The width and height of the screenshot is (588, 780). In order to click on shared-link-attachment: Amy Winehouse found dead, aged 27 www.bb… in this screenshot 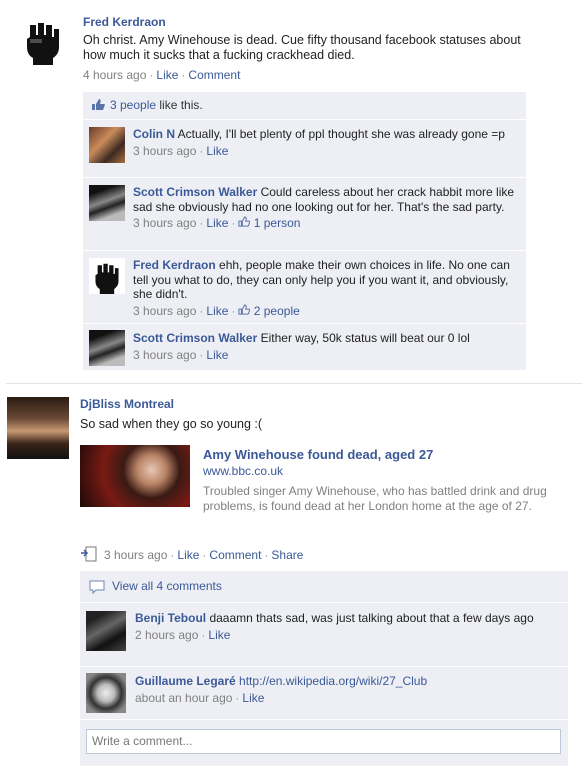, I will do `click(327, 490)`.